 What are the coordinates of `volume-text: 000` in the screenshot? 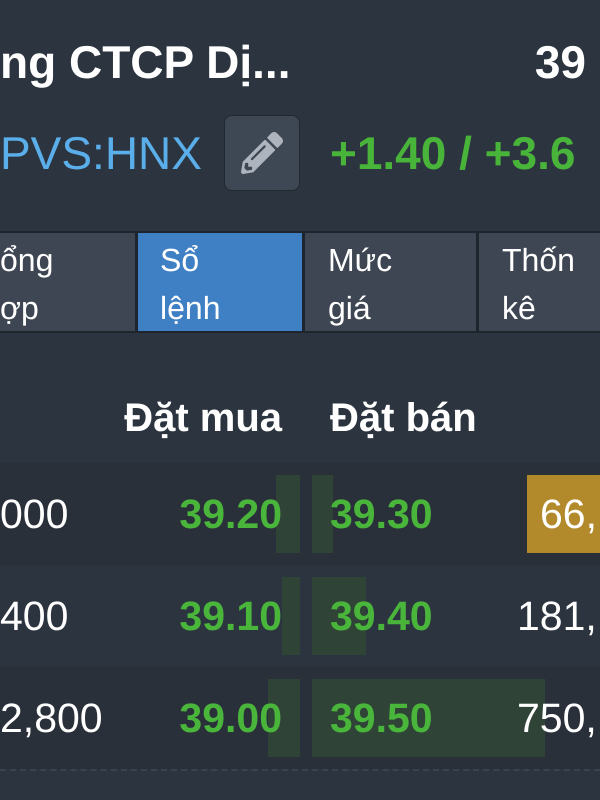 It's located at (34, 514).